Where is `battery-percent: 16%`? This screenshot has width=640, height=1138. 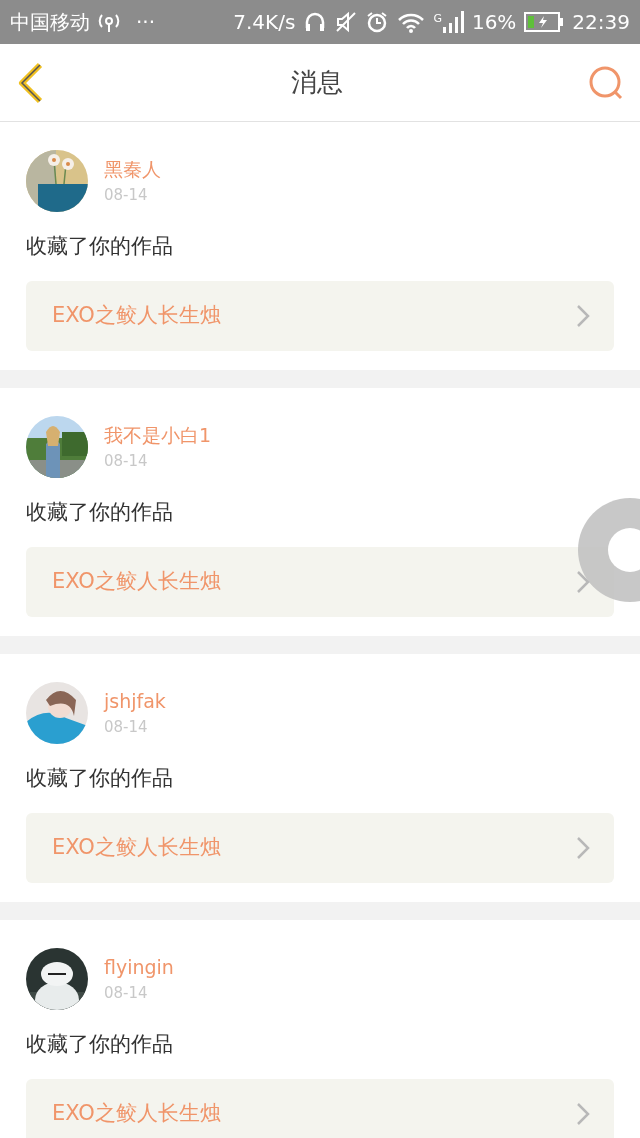 battery-percent: 16% is located at coordinates (494, 22).